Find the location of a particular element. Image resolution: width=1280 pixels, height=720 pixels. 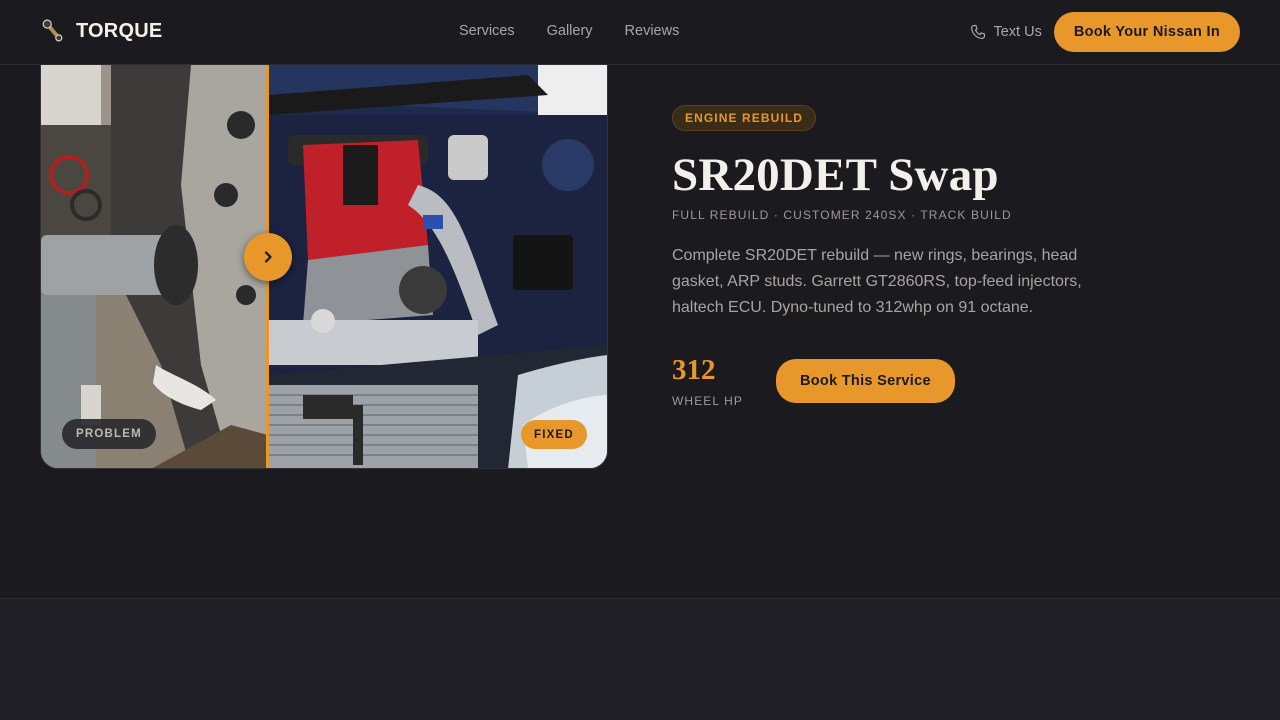

problem-tag: PROBLEM is located at coordinates (109, 434).